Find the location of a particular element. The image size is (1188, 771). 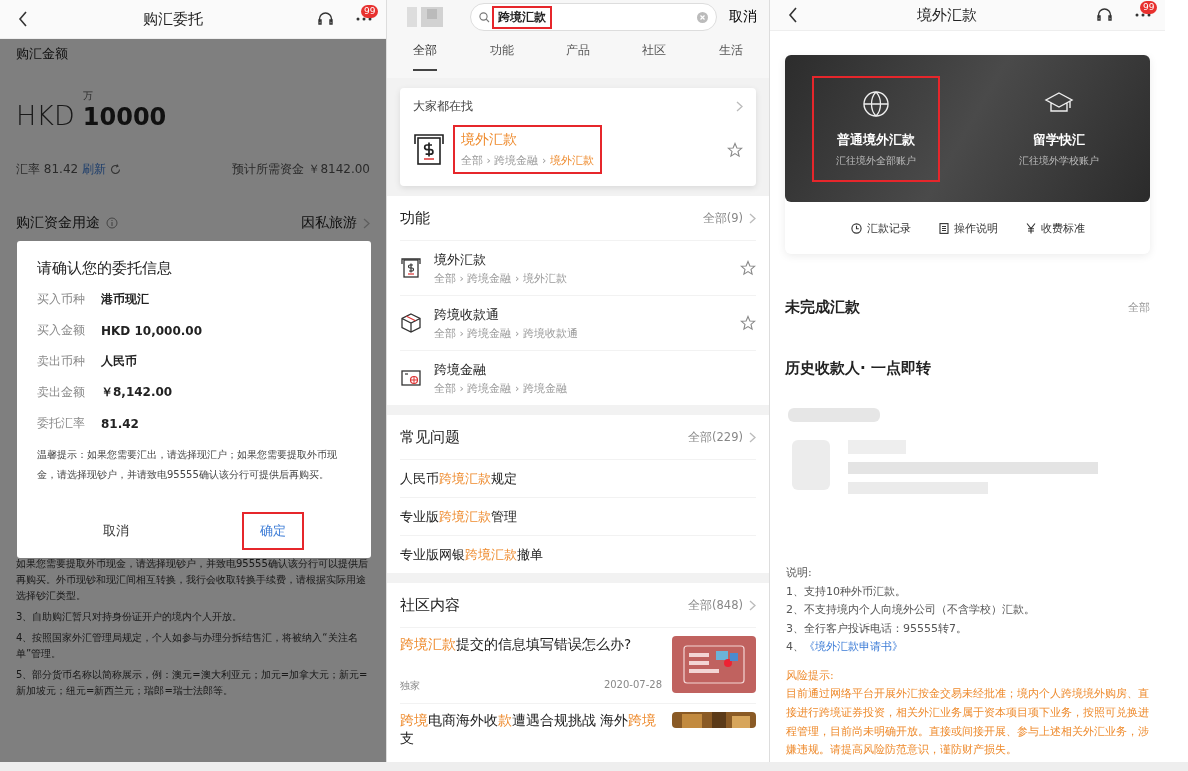

see-all-link: 全部(9) is located at coordinates (722, 218).